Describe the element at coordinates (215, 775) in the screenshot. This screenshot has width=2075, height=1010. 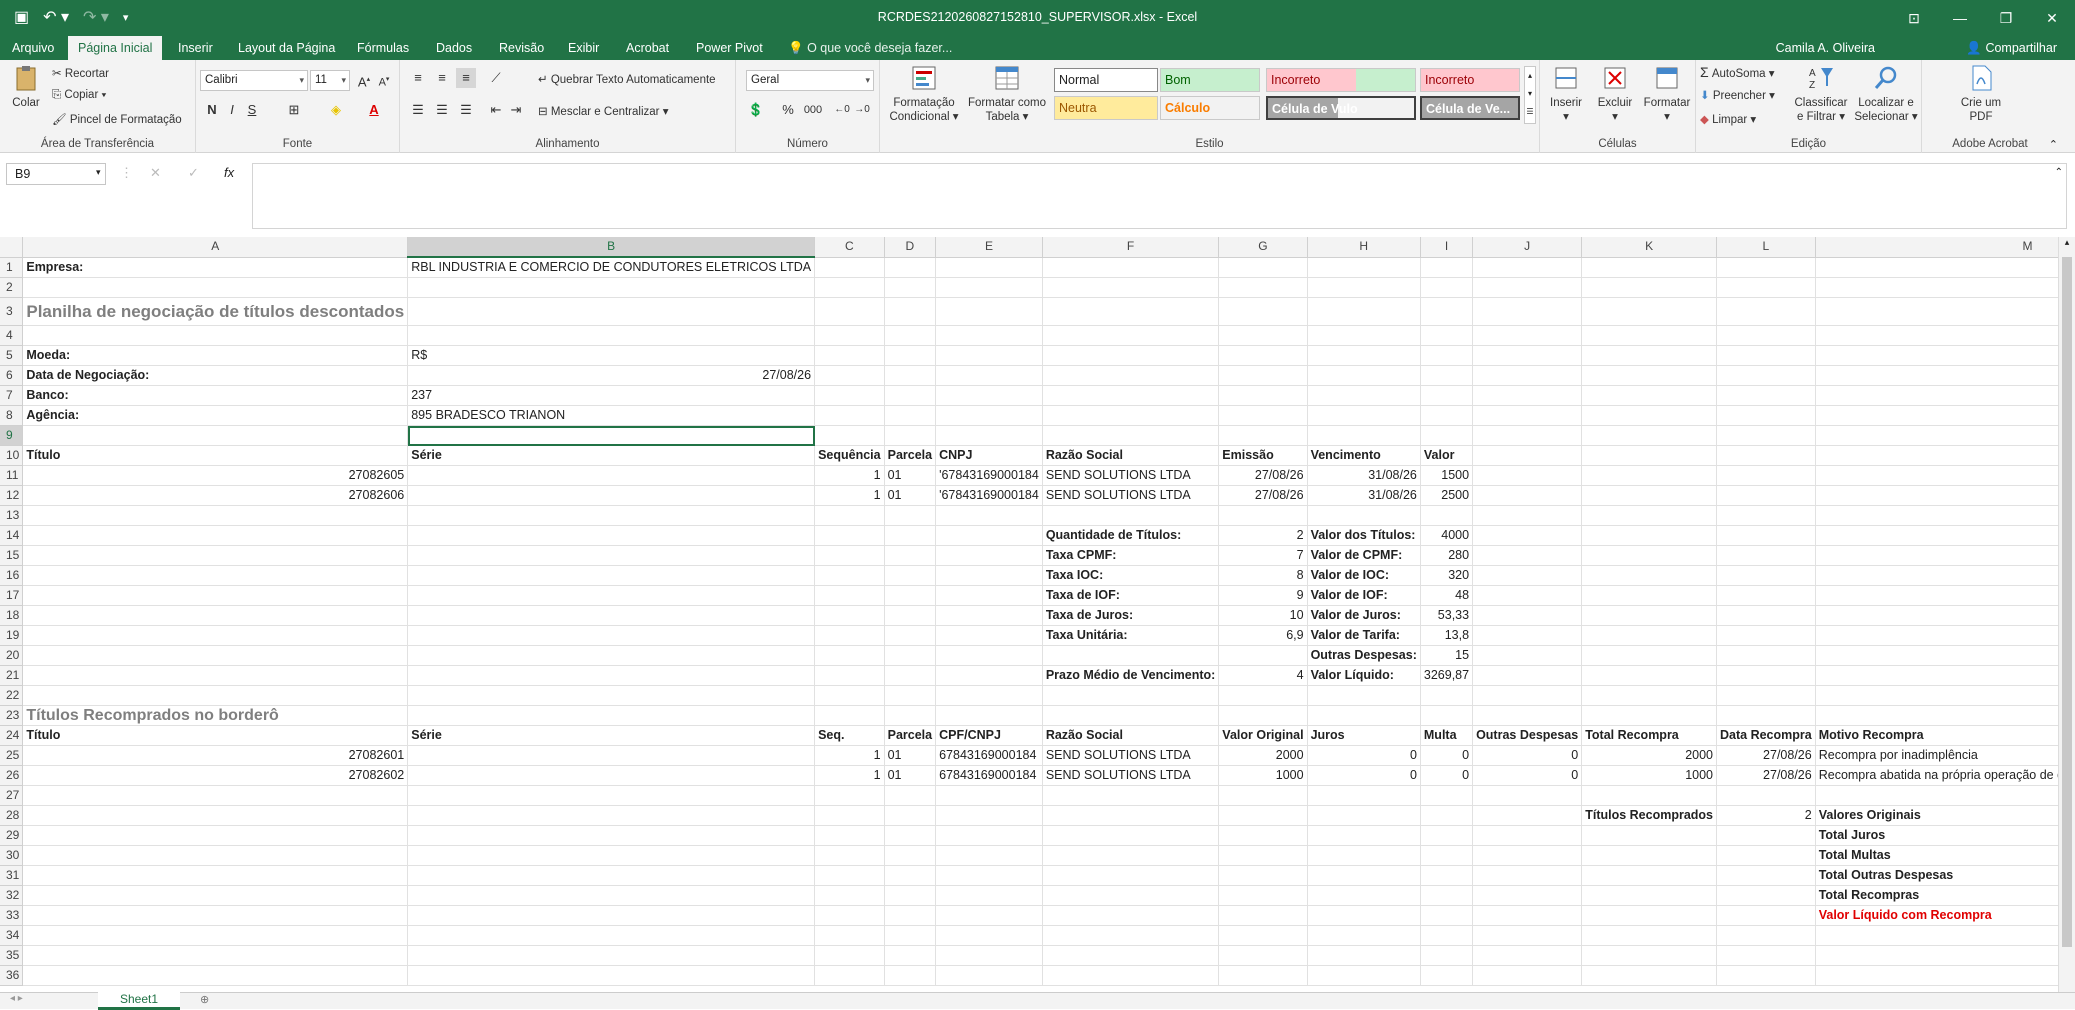
I see `cell: 27082602` at that location.